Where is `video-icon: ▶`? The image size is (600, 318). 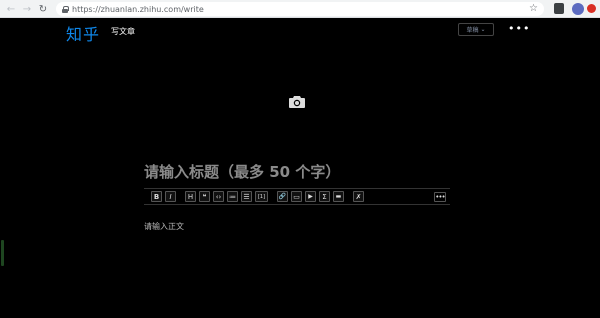 video-icon: ▶ is located at coordinates (310, 196).